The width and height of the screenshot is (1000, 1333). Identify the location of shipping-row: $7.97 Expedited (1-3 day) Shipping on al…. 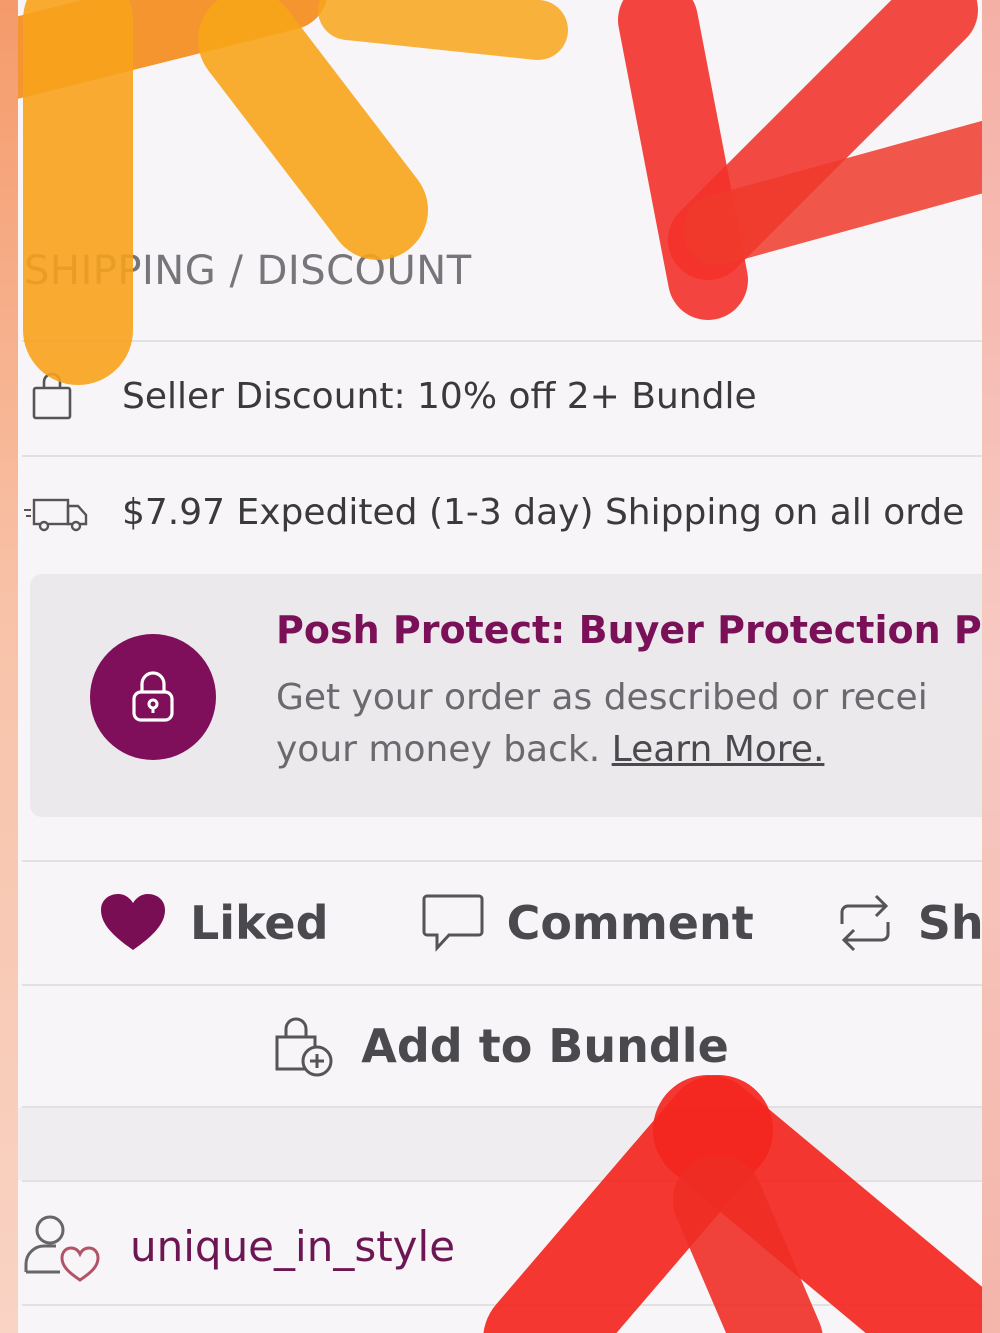
(502, 512).